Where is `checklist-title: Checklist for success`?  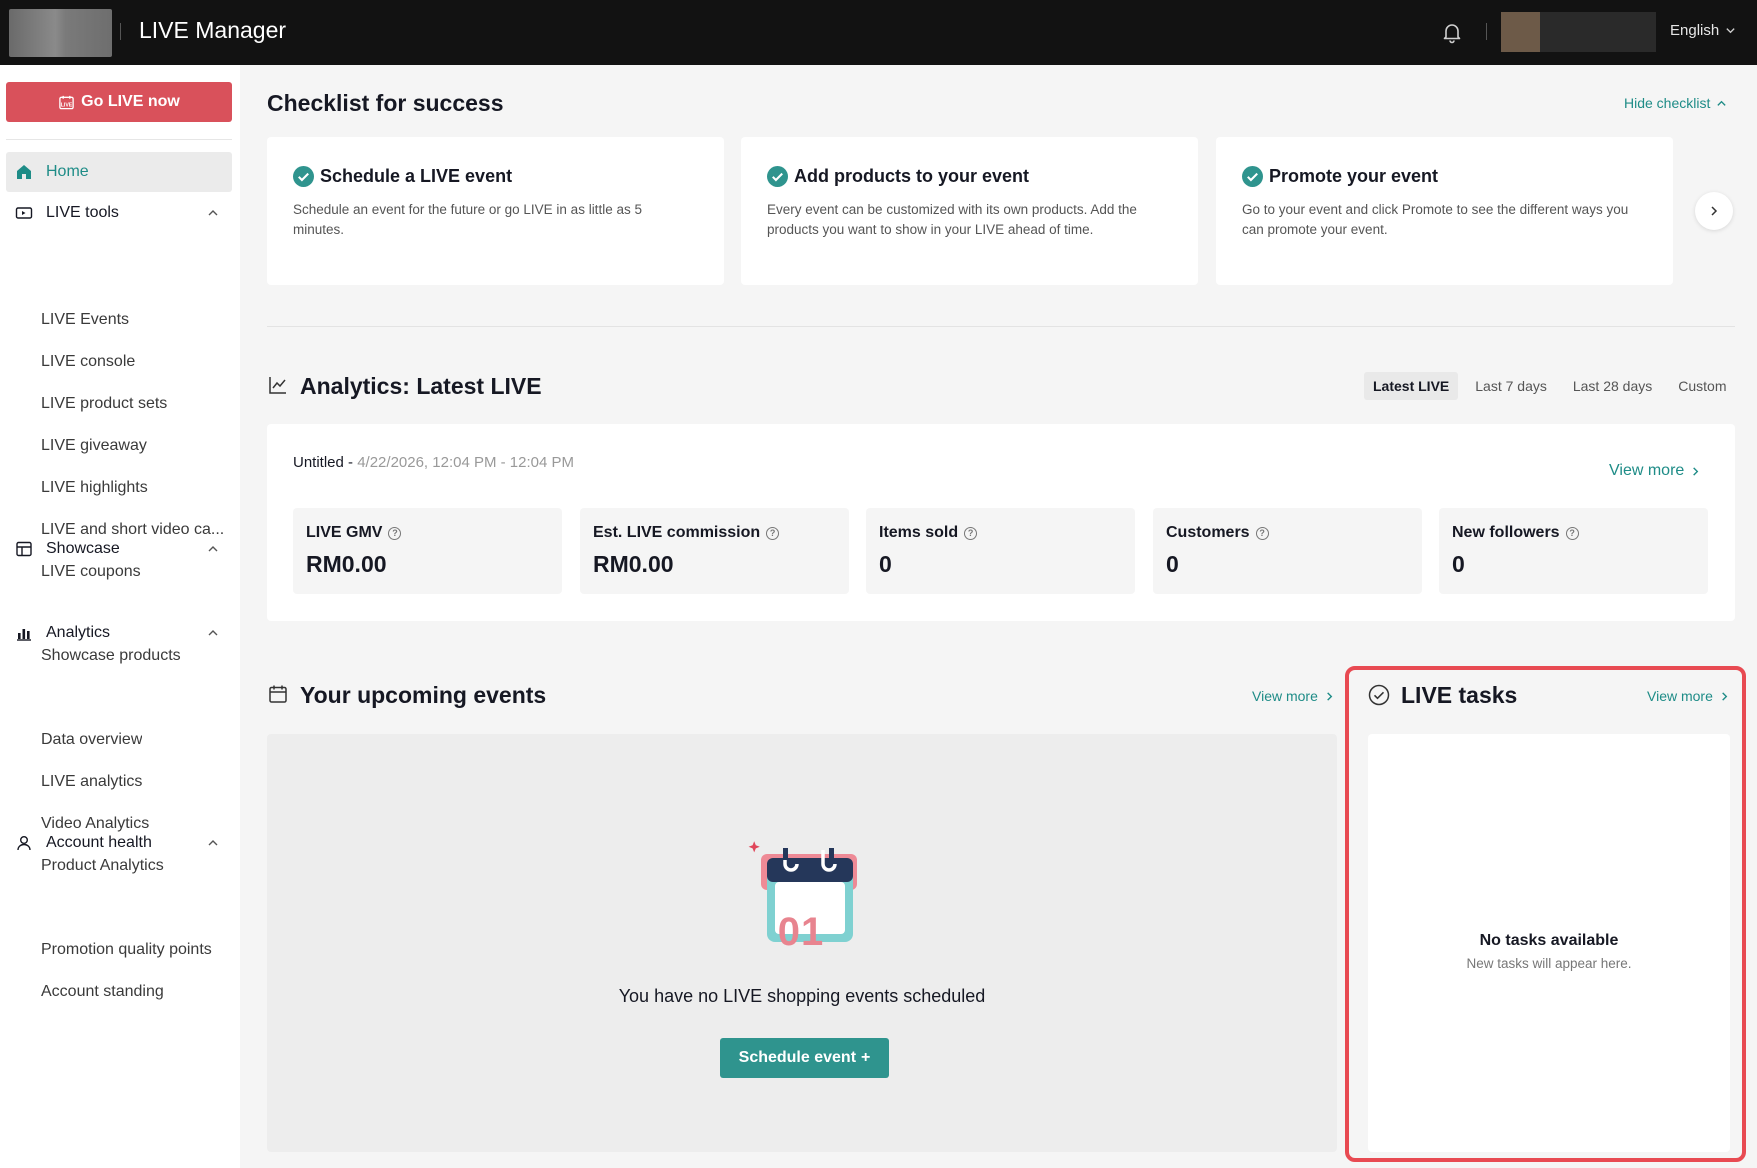 checklist-title: Checklist for success is located at coordinates (385, 103).